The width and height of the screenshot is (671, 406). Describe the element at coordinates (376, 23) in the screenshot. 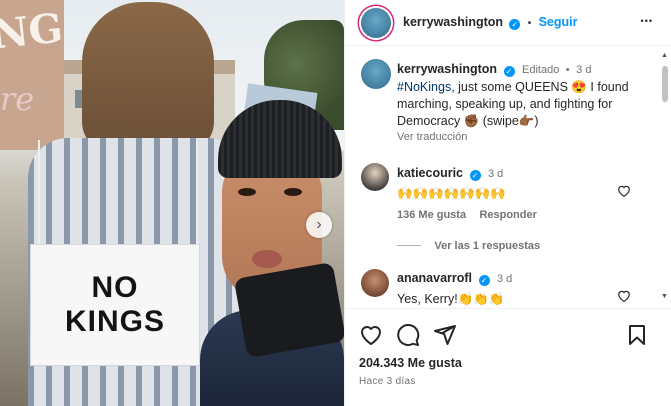

I see `author-avatar` at that location.